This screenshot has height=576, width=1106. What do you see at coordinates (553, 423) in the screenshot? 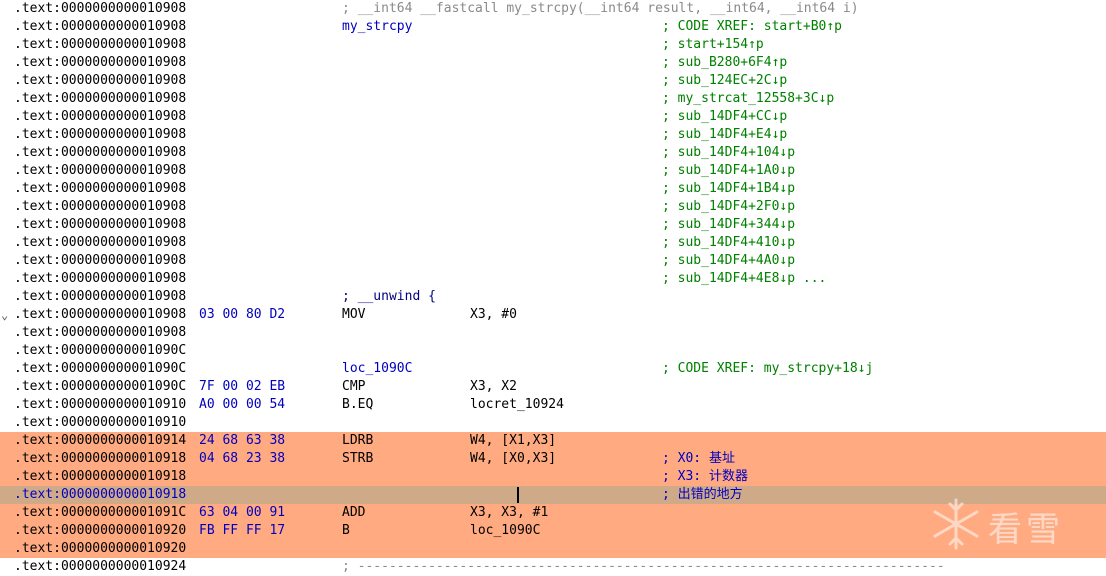
I see `listing-row: .text:0000000000010910` at bounding box center [553, 423].